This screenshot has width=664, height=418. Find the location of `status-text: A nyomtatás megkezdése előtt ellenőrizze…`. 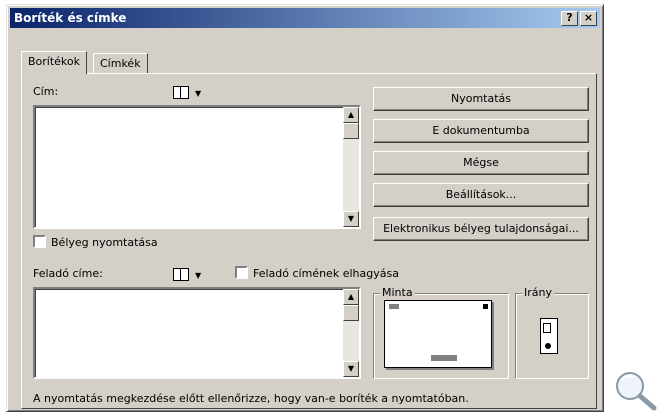

status-text: A nyomtatás megkezdése előtt ellenőrizze… is located at coordinates (251, 398).